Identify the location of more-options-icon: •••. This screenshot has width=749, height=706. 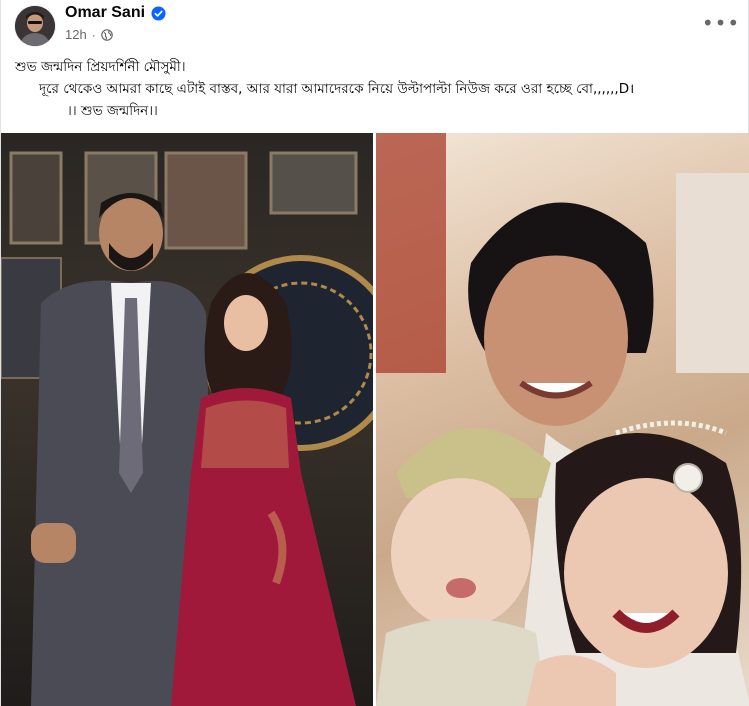
(721, 23).